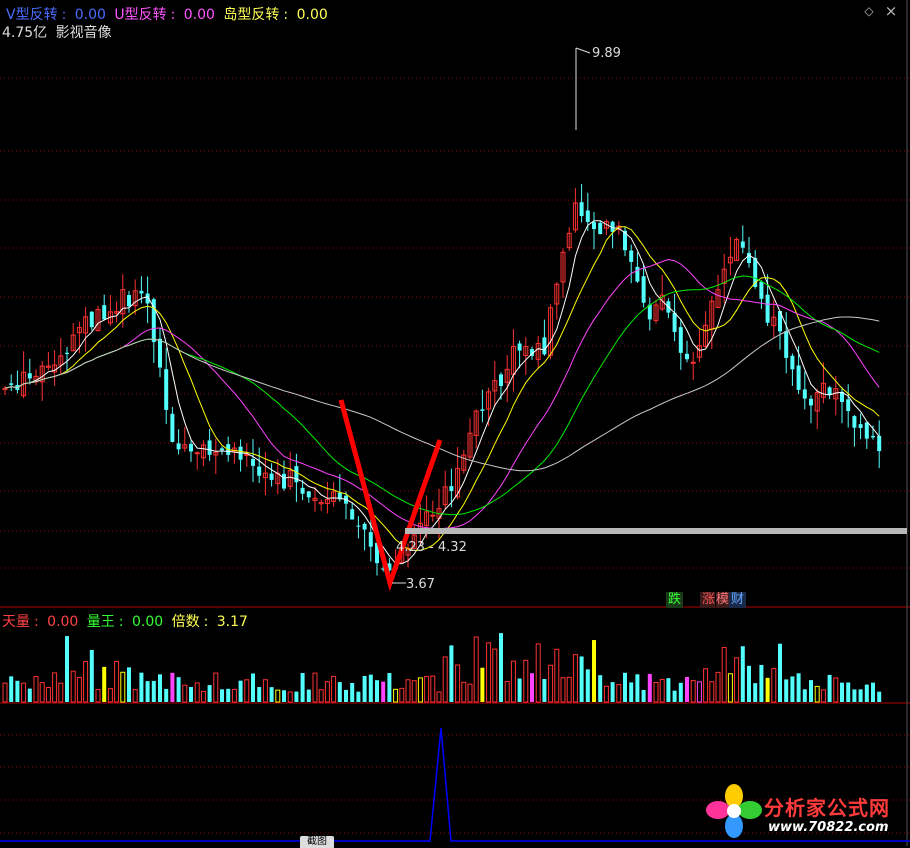 The width and height of the screenshot is (910, 848). Describe the element at coordinates (199, 15) in the screenshot. I see `u-reversal-value: 0.00` at that location.